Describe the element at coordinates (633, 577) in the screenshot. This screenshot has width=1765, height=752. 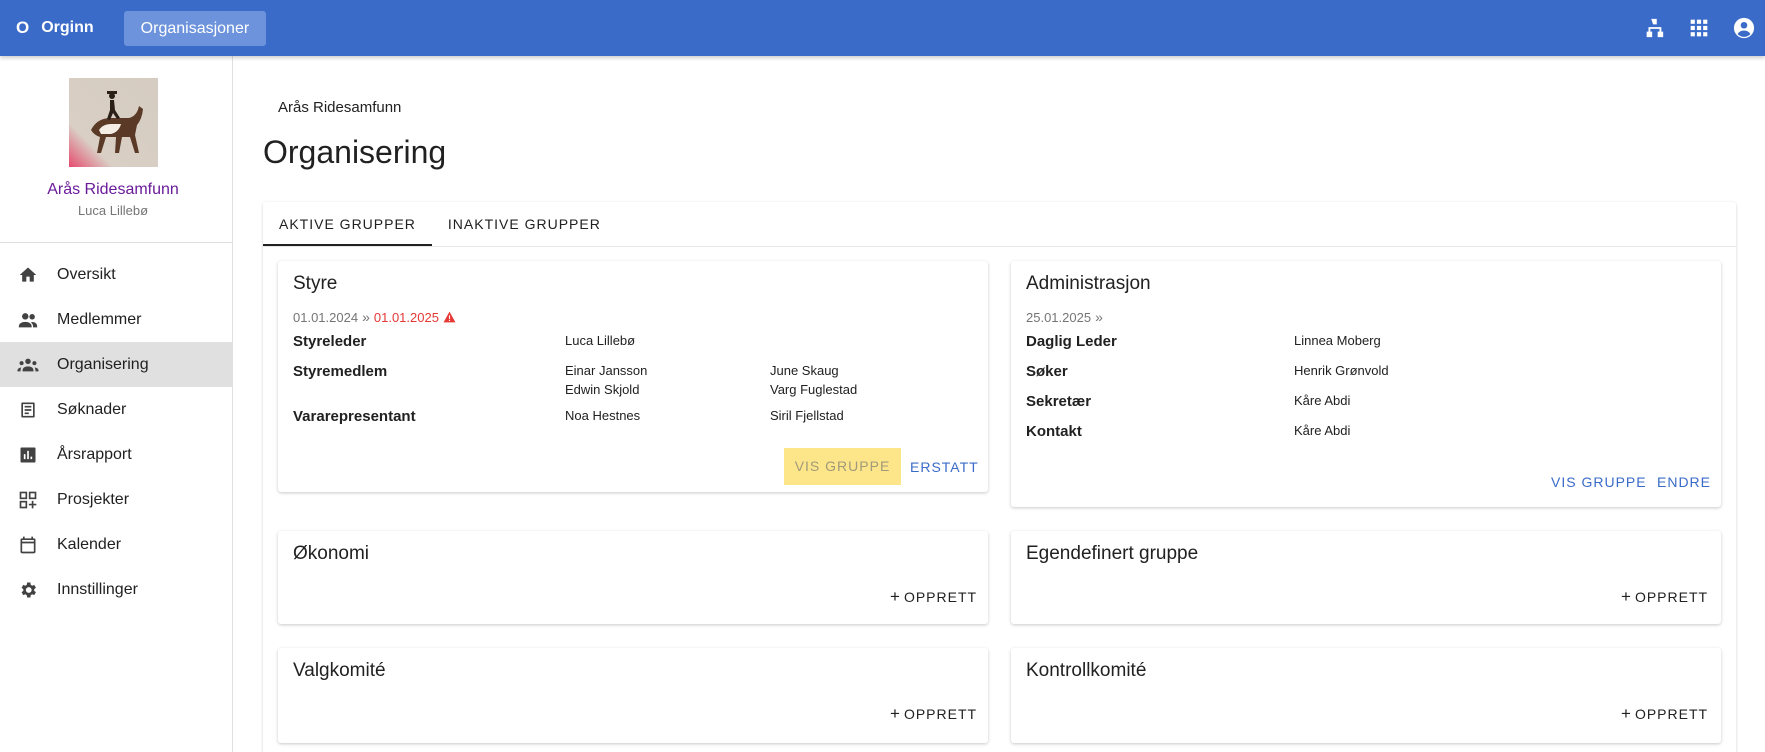
I see `group-card-okonomi: Økonomi + OPPRETT` at that location.